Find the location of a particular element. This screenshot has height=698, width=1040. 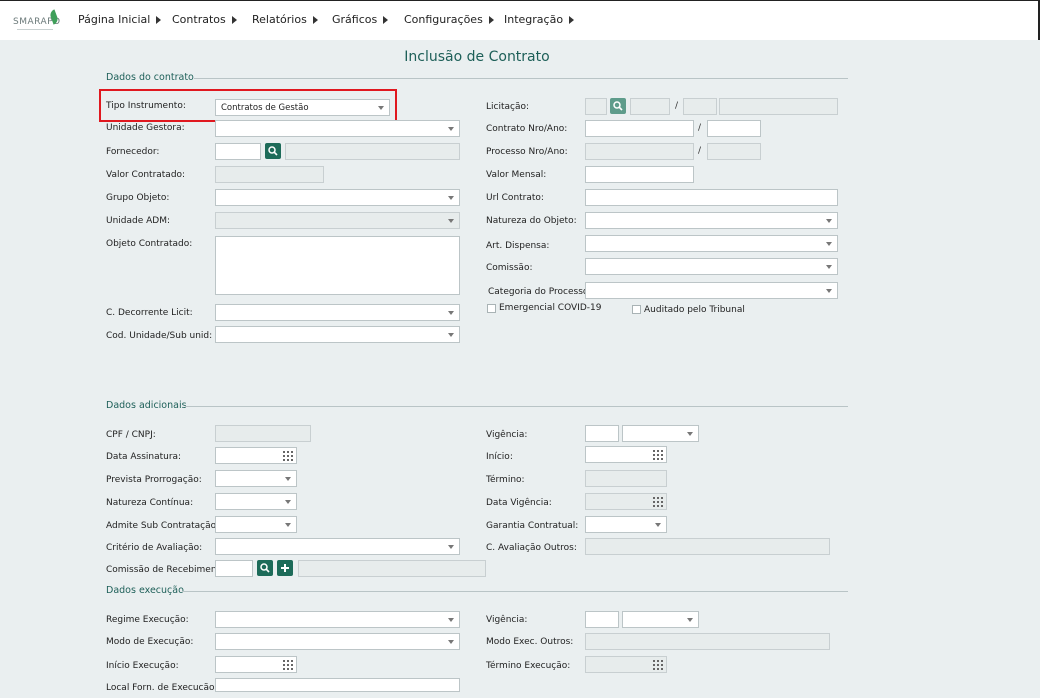

comissao-search-button is located at coordinates (265, 568).